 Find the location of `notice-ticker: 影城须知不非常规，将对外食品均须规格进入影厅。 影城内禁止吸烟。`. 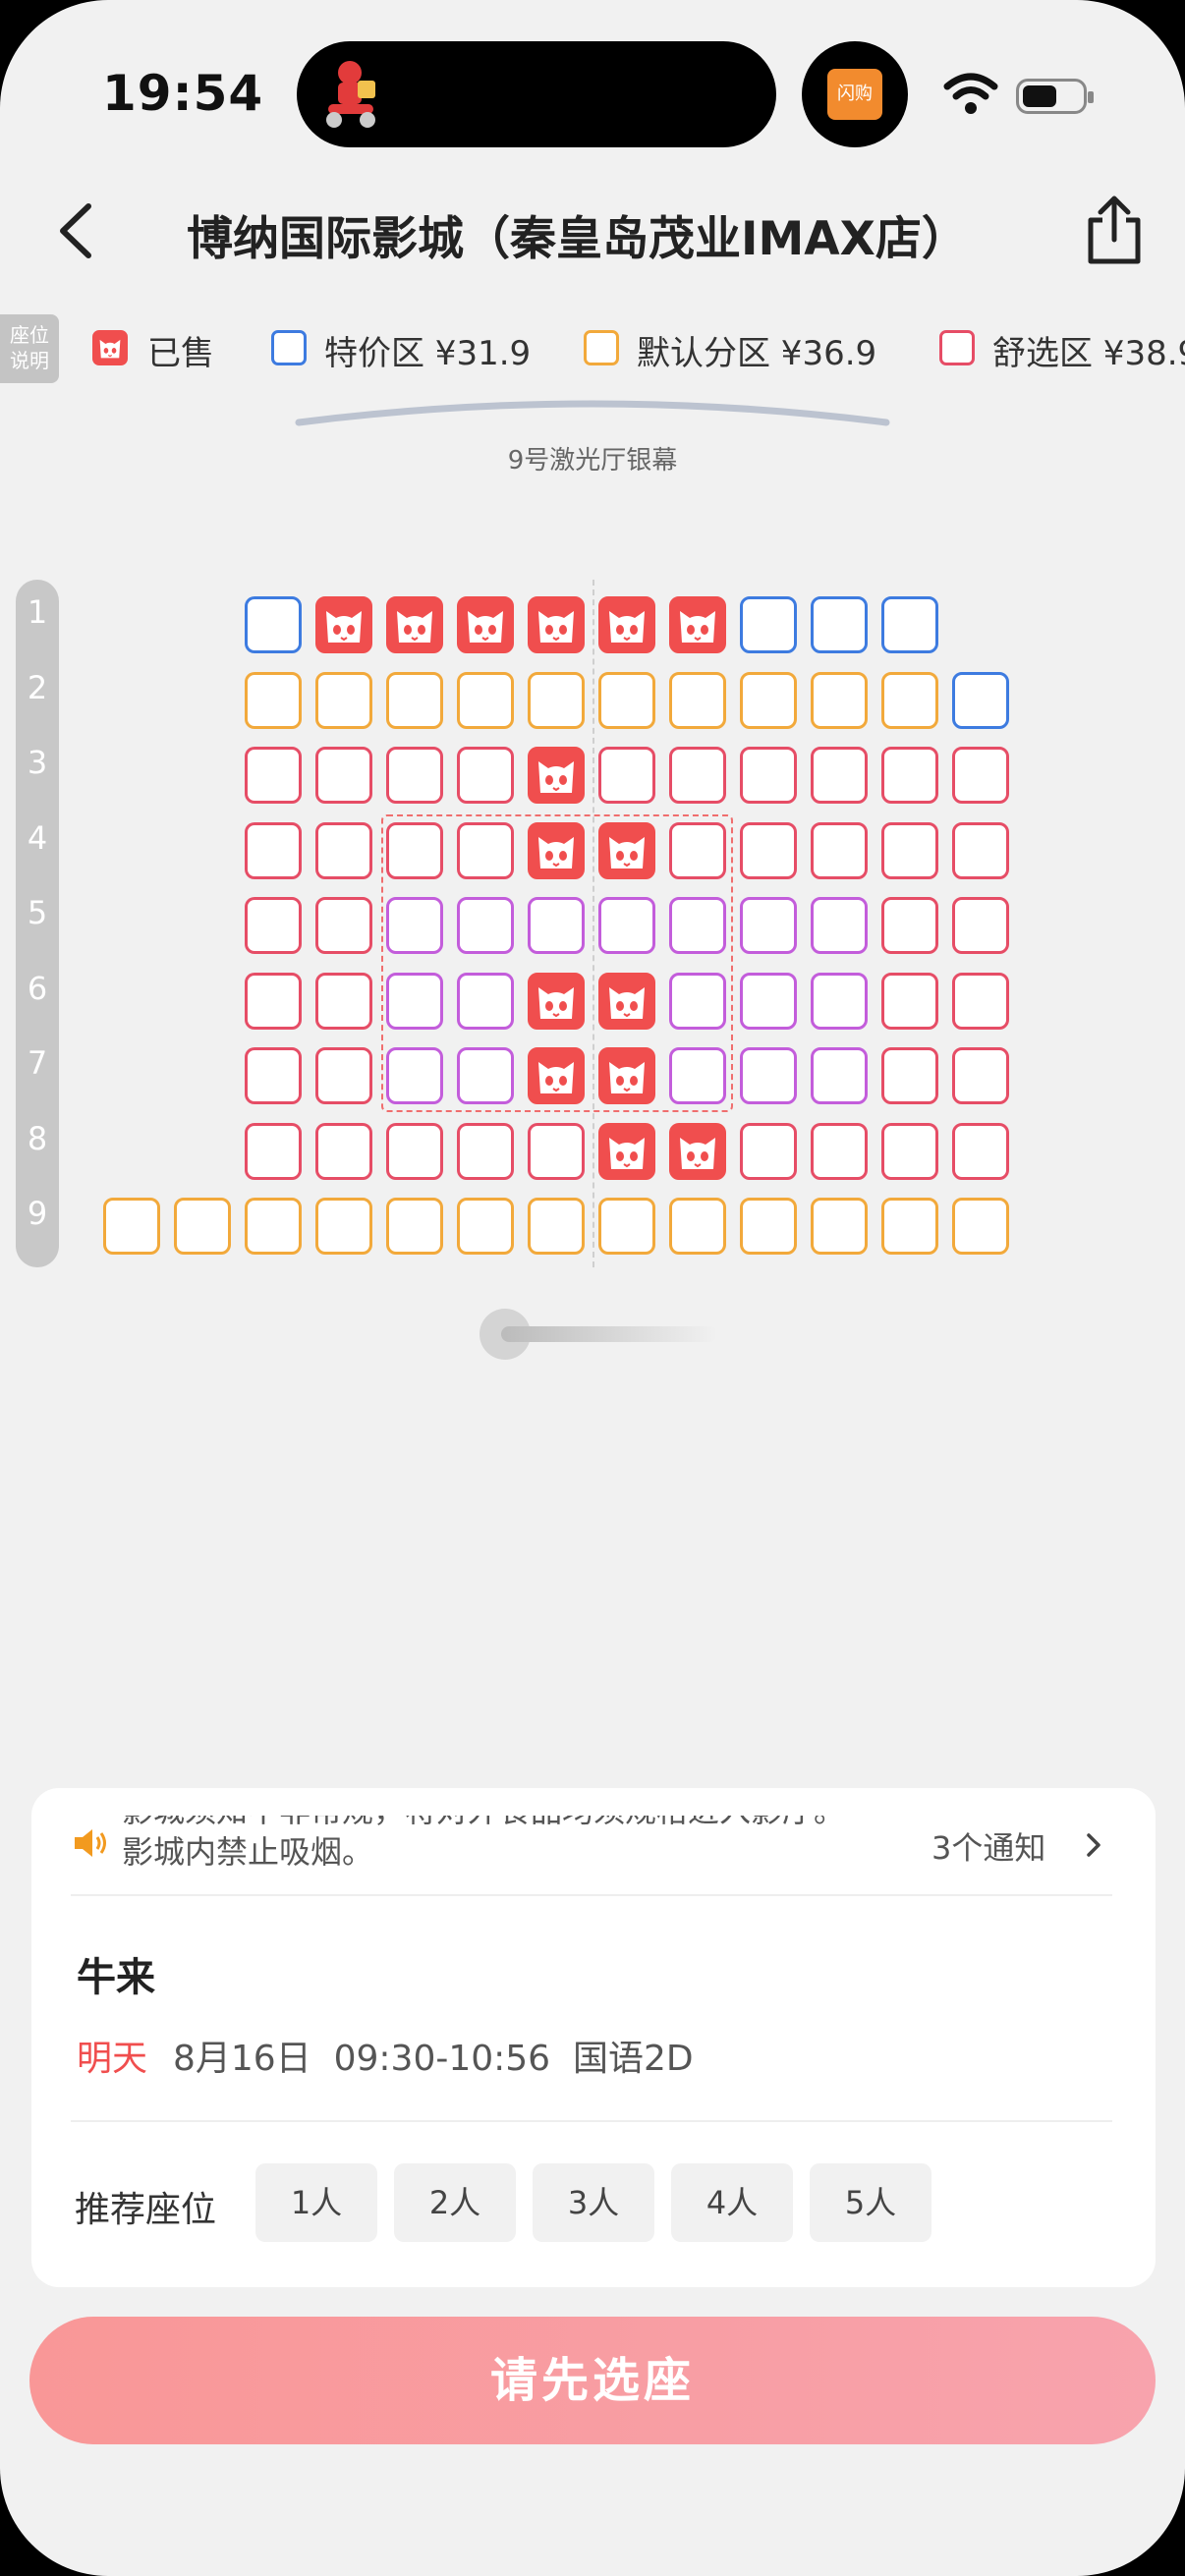

notice-ticker: 影城须知不非常规，将对外食品均须规格进入影厅。 影城内禁止吸烟。 is located at coordinates (505, 1843).